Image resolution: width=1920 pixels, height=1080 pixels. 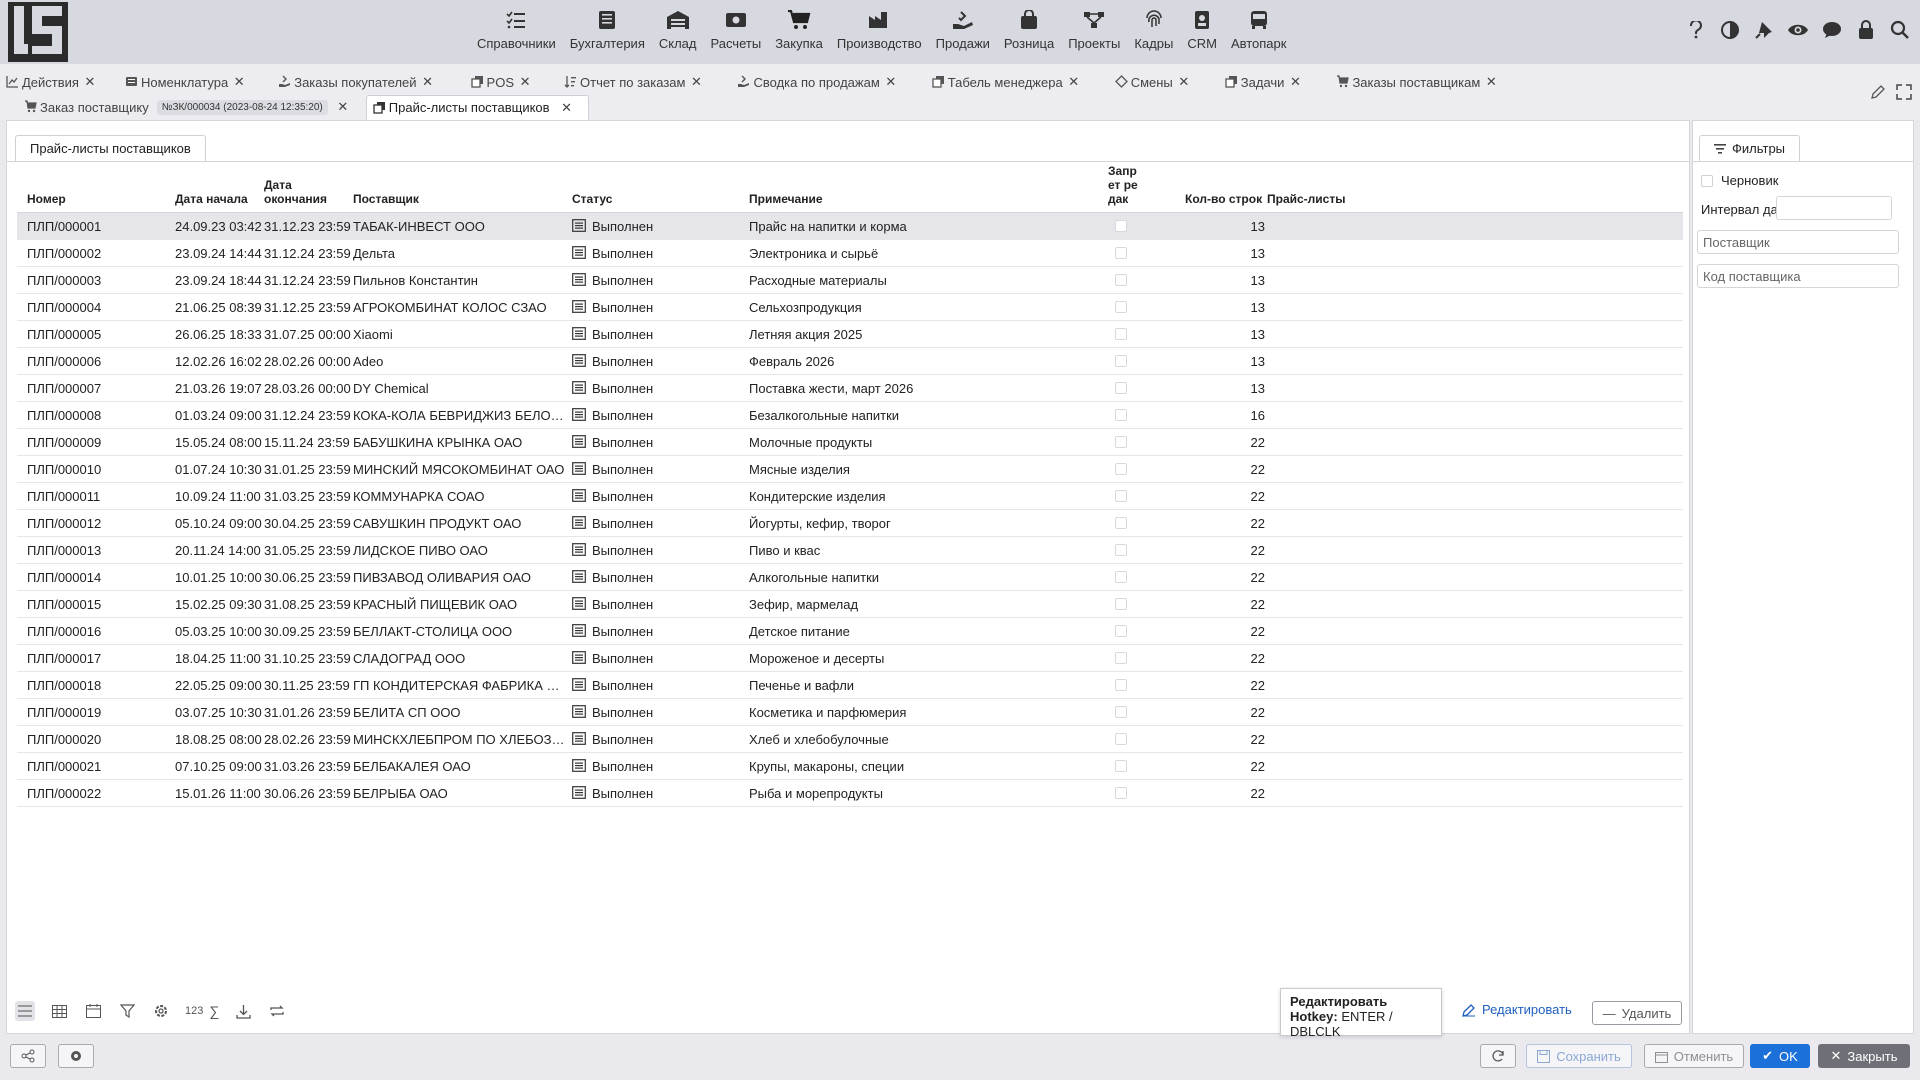 I want to click on lock-icon, so click(x=1866, y=30).